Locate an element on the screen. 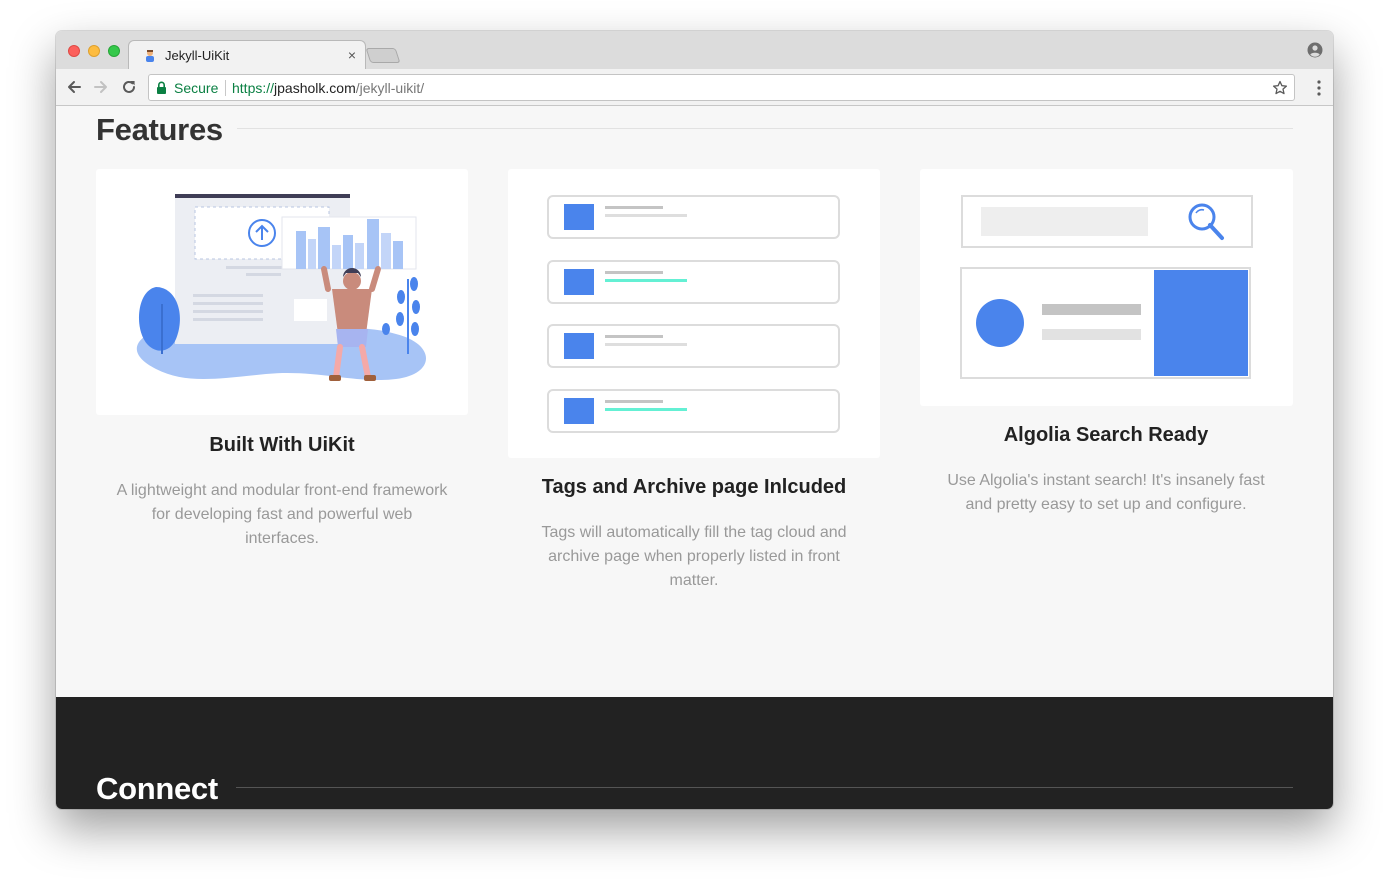 Image resolution: width=1389 pixels, height=889 pixels. features-heading: Features is located at coordinates (159, 129).